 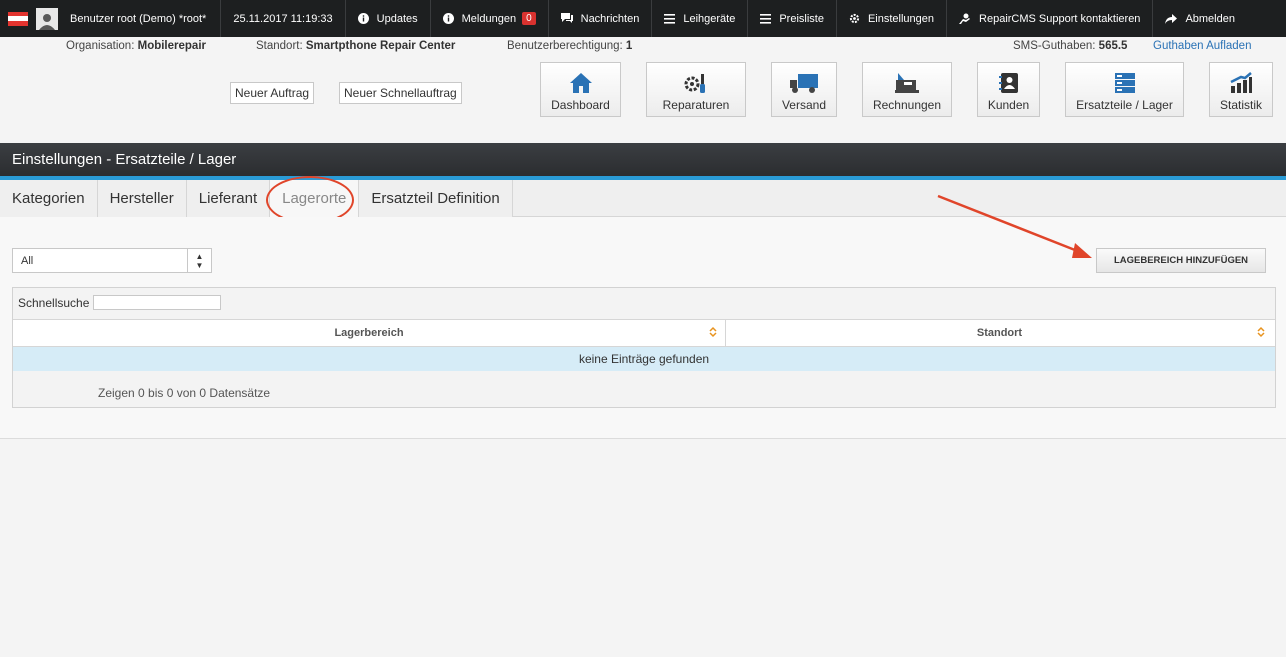 What do you see at coordinates (1241, 82) in the screenshot?
I see `bar-chart-icon` at bounding box center [1241, 82].